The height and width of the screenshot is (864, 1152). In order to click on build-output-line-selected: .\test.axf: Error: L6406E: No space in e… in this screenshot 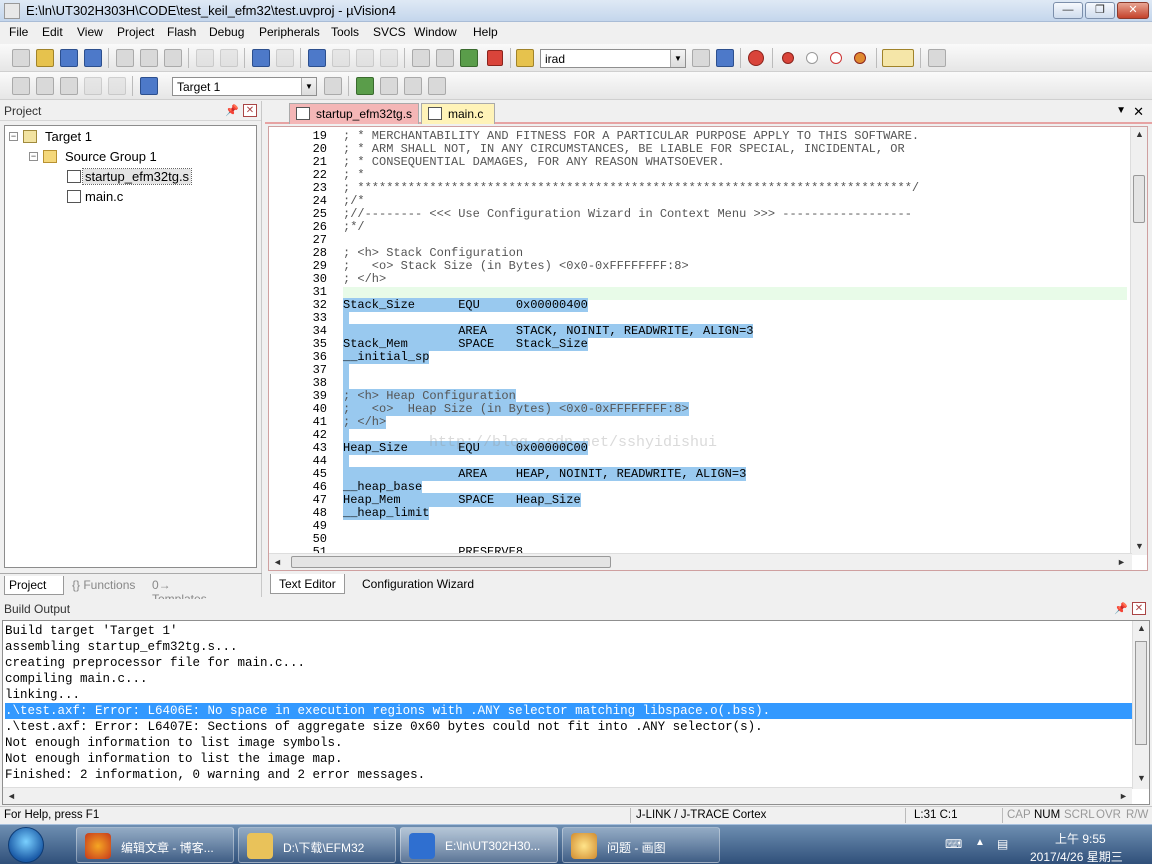, I will do `click(569, 711)`.